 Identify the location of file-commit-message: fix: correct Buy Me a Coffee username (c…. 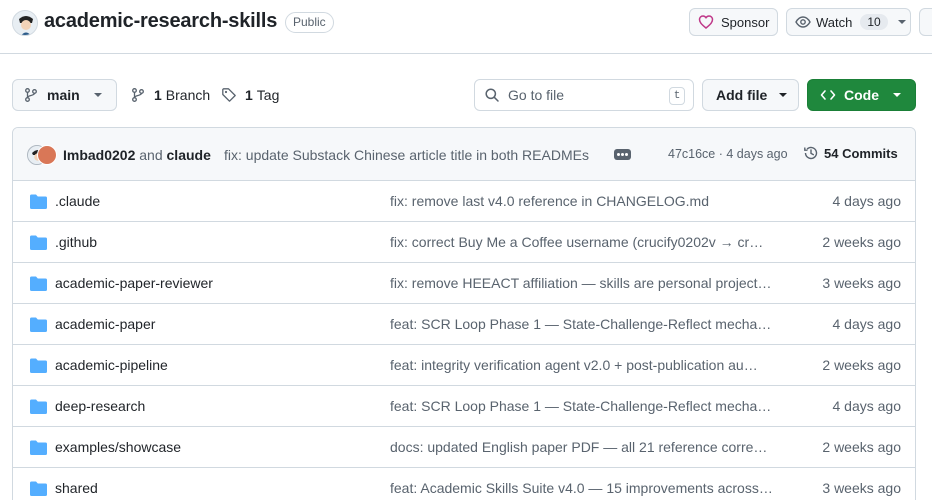
(584, 242).